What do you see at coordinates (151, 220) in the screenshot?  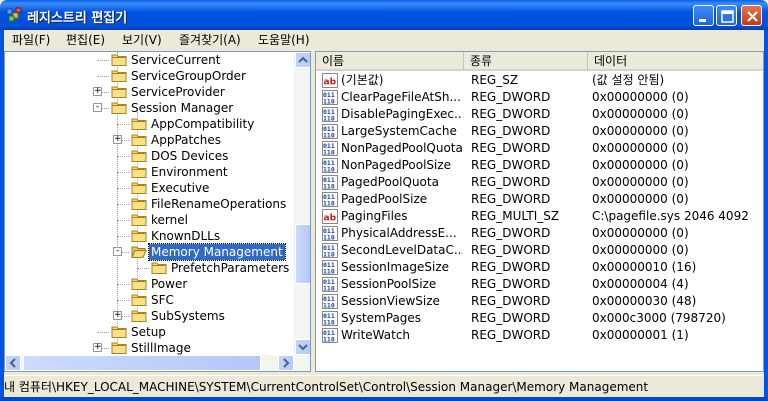 I see `tree-item-kernel: kernel` at bounding box center [151, 220].